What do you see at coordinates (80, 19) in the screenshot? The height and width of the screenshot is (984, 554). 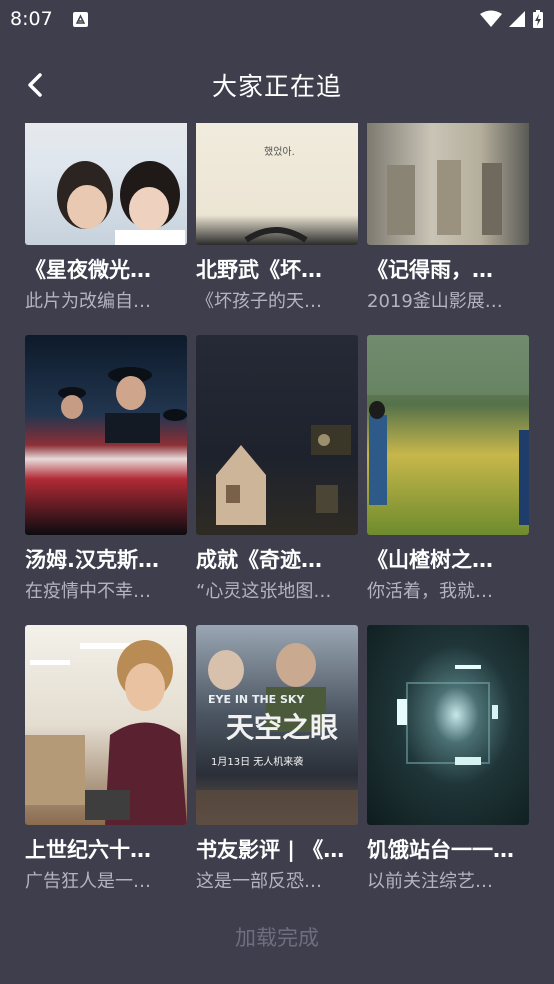 I see `app-notification-icon` at bounding box center [80, 19].